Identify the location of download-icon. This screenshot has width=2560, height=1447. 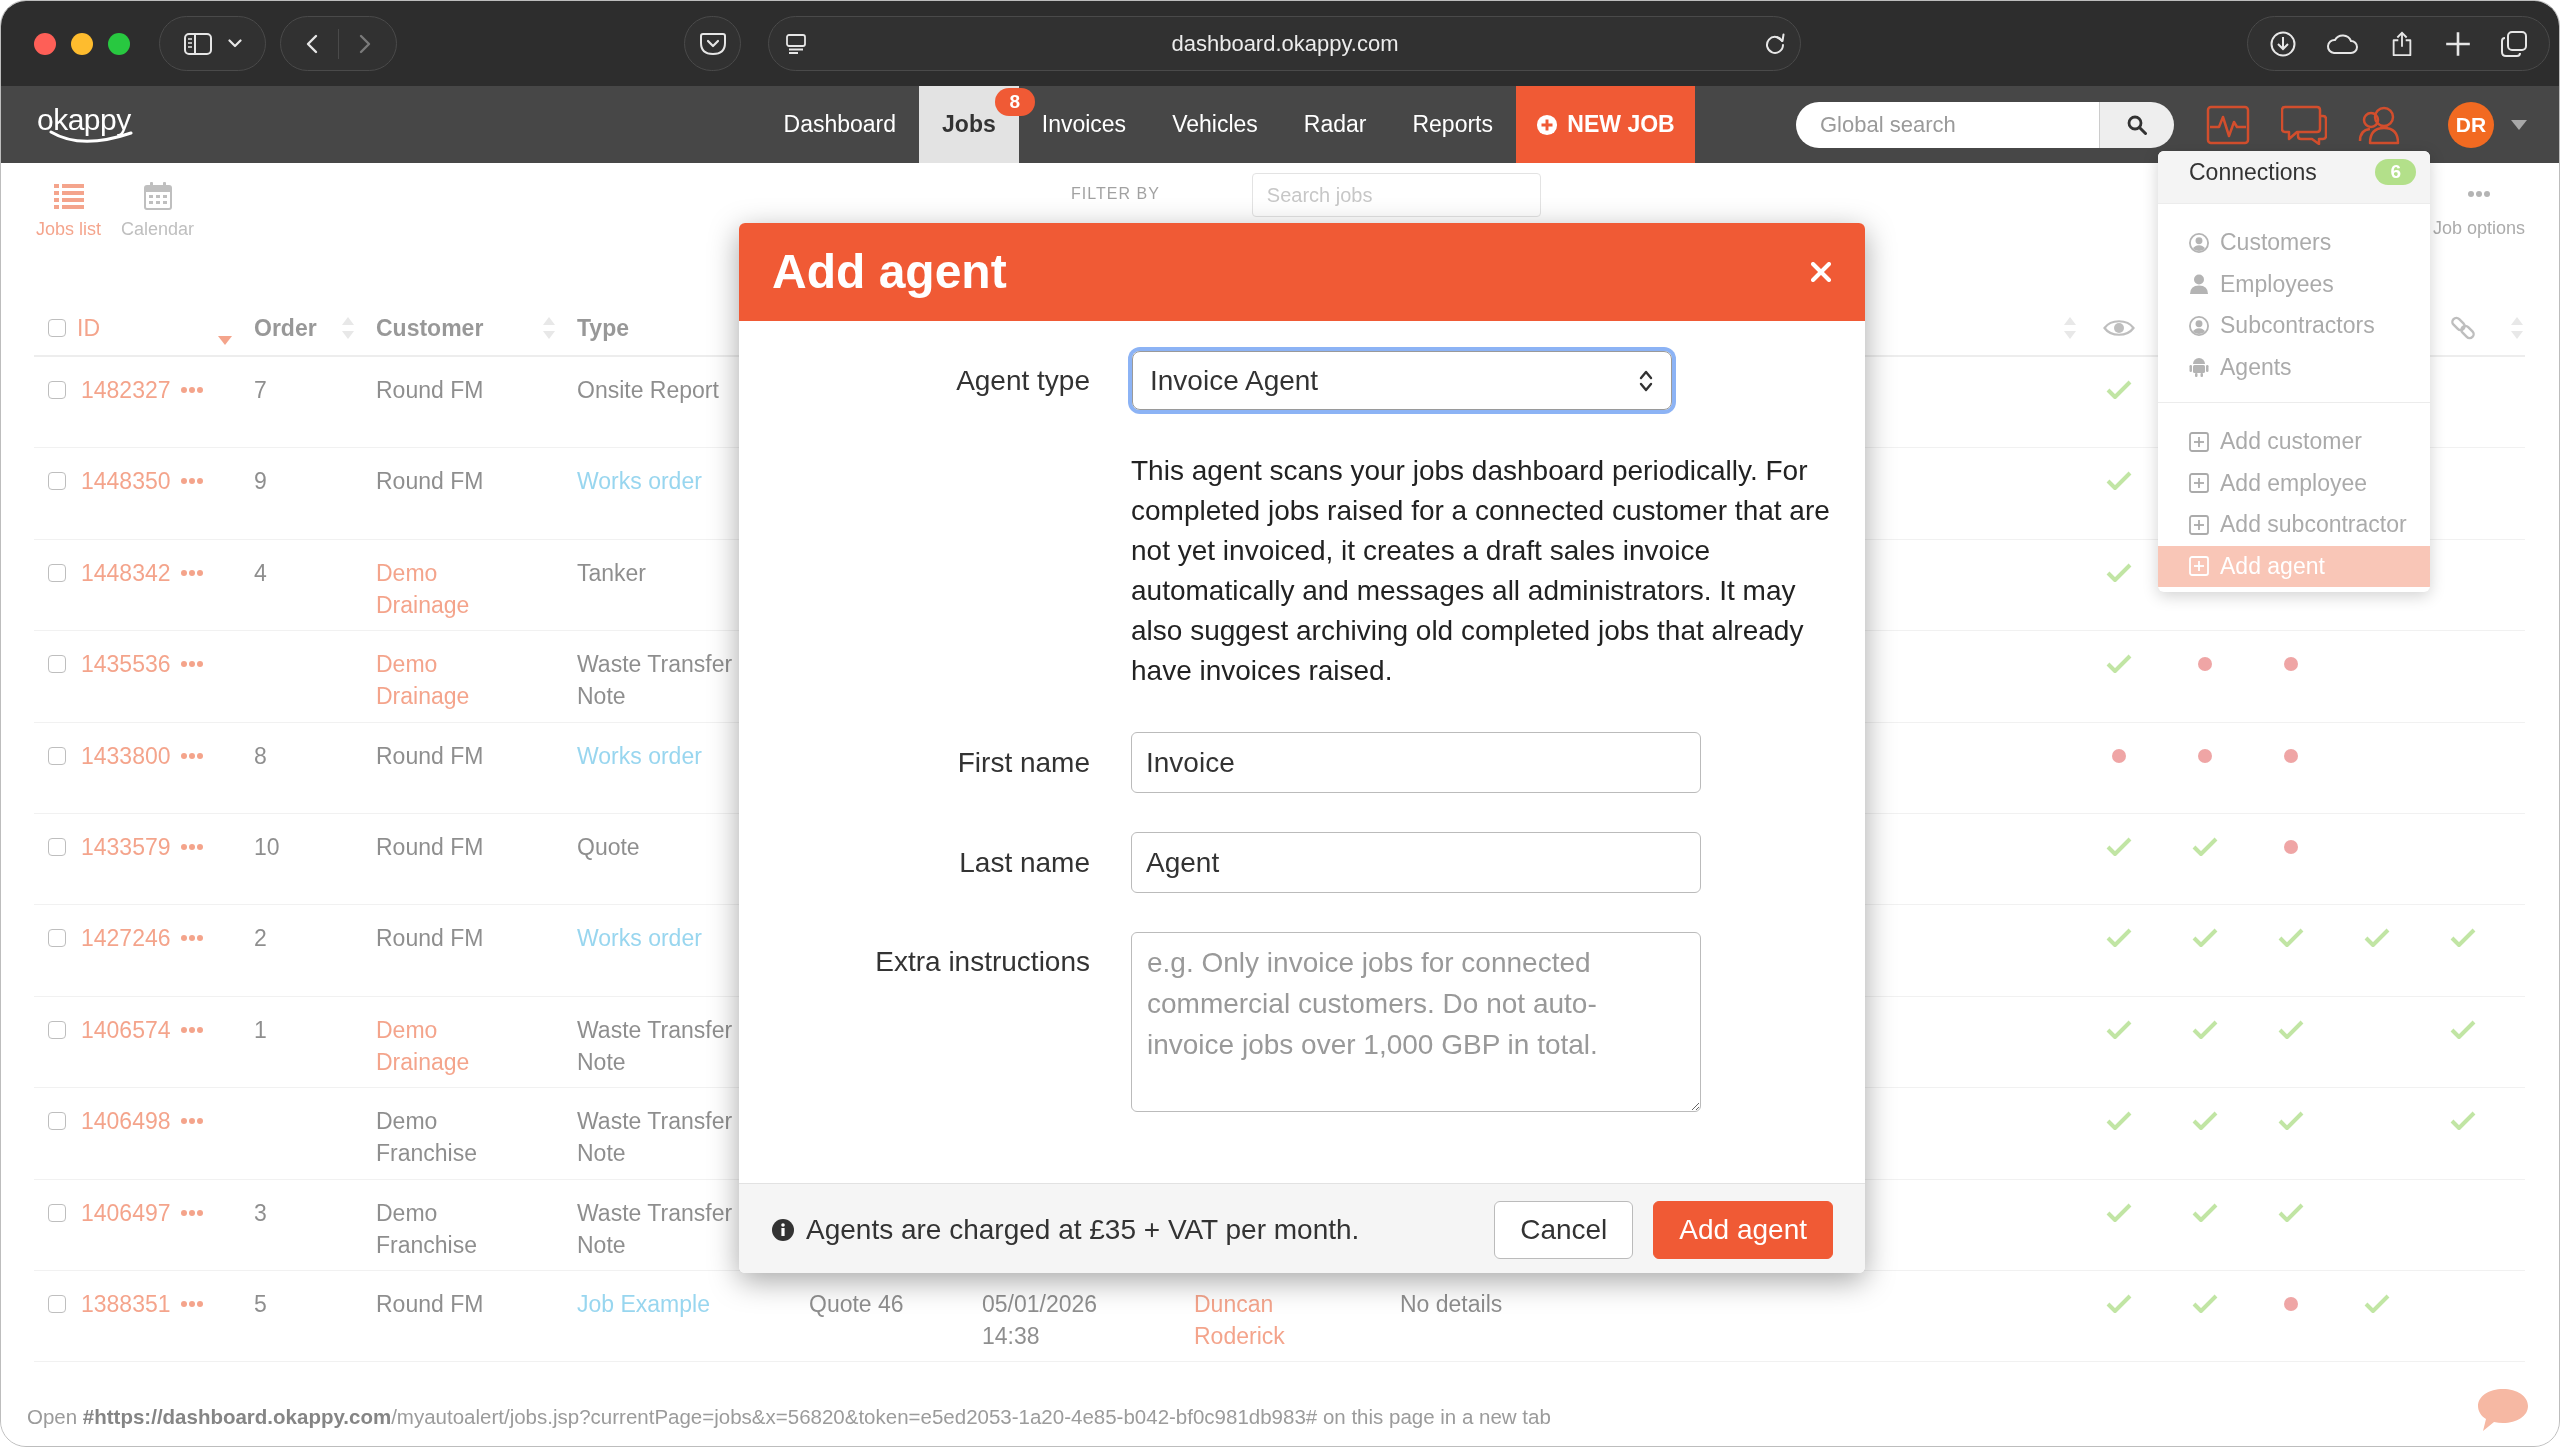
(2283, 43).